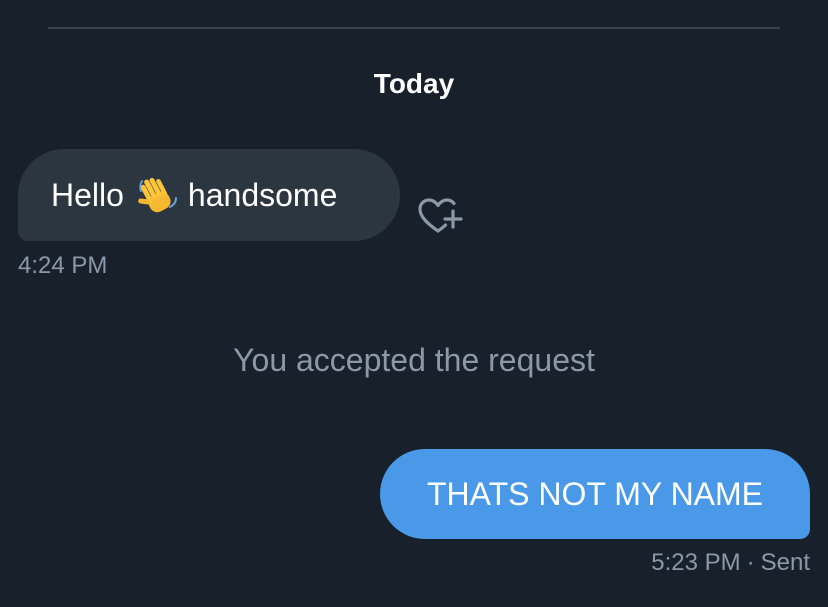 The image size is (828, 607). Describe the element at coordinates (262, 194) in the screenshot. I see `message-text-after: handsome` at that location.